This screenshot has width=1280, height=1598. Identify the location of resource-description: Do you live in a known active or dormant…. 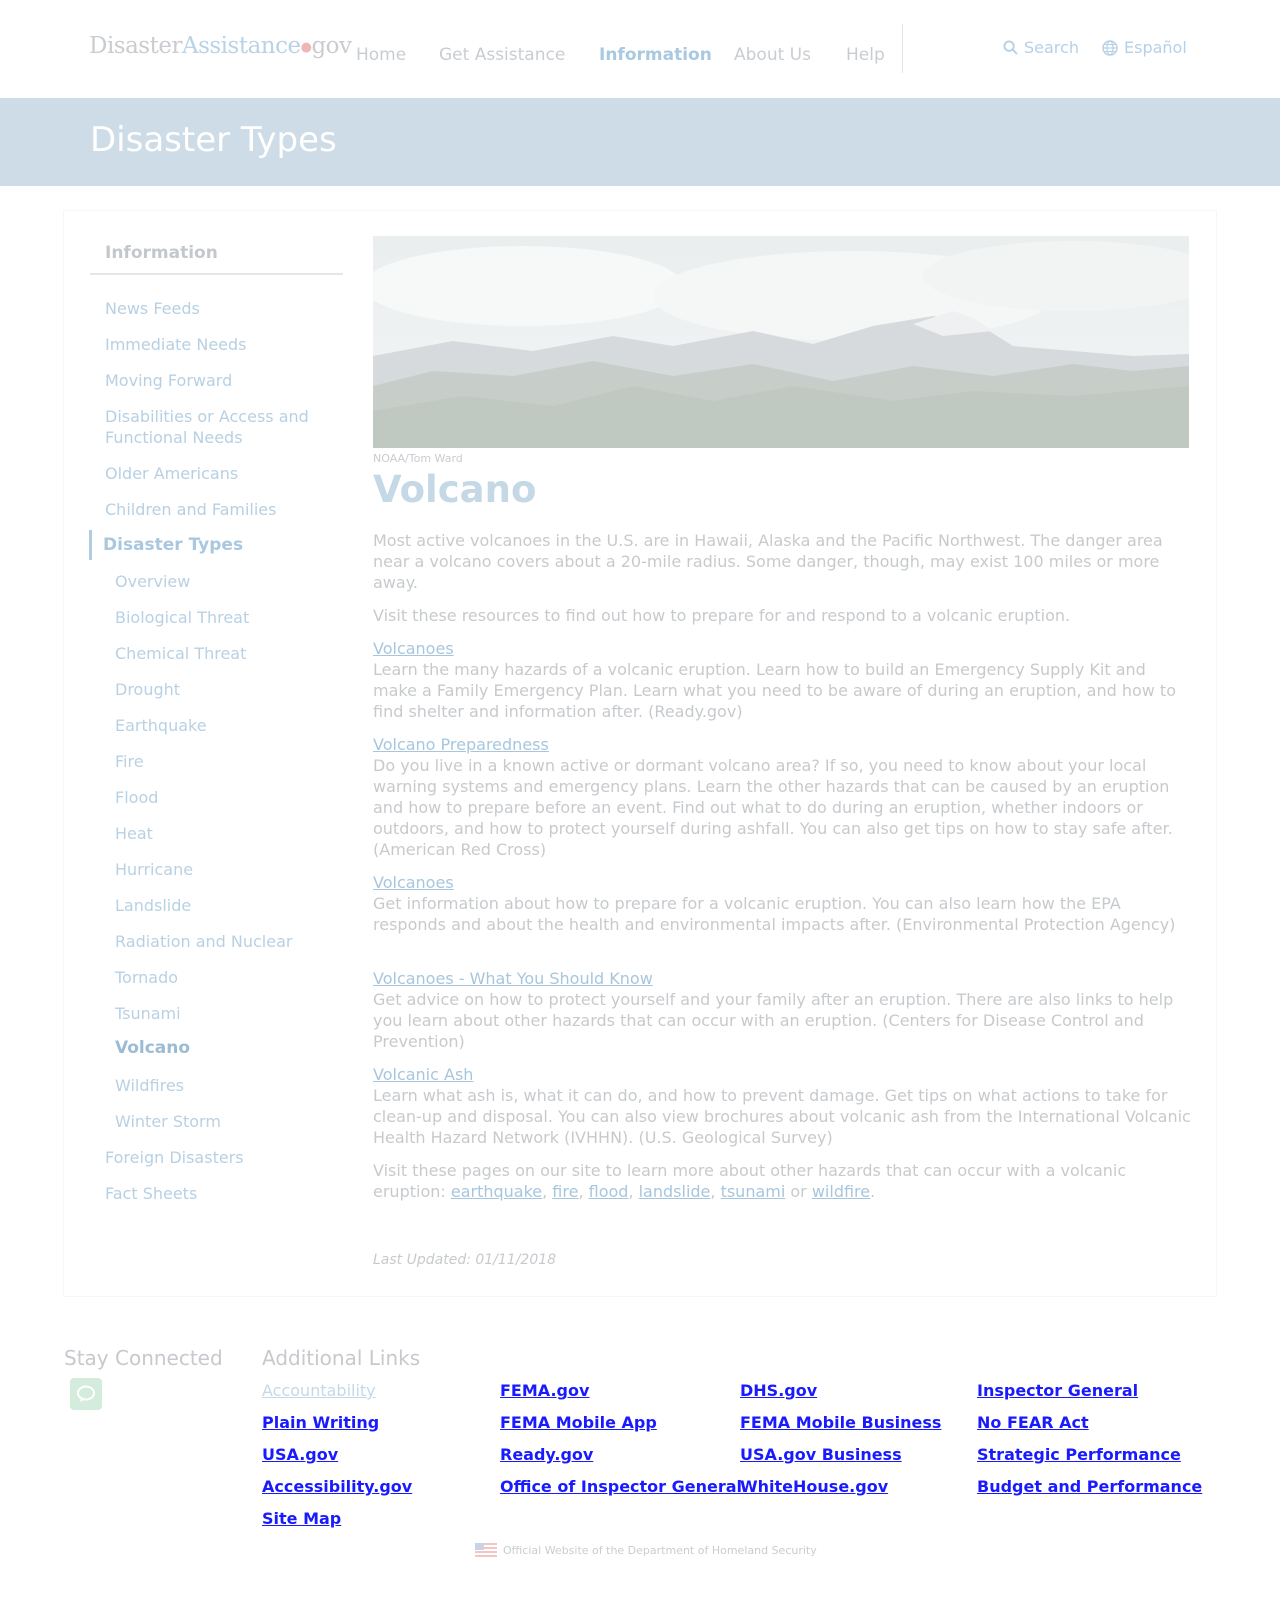
(773, 807).